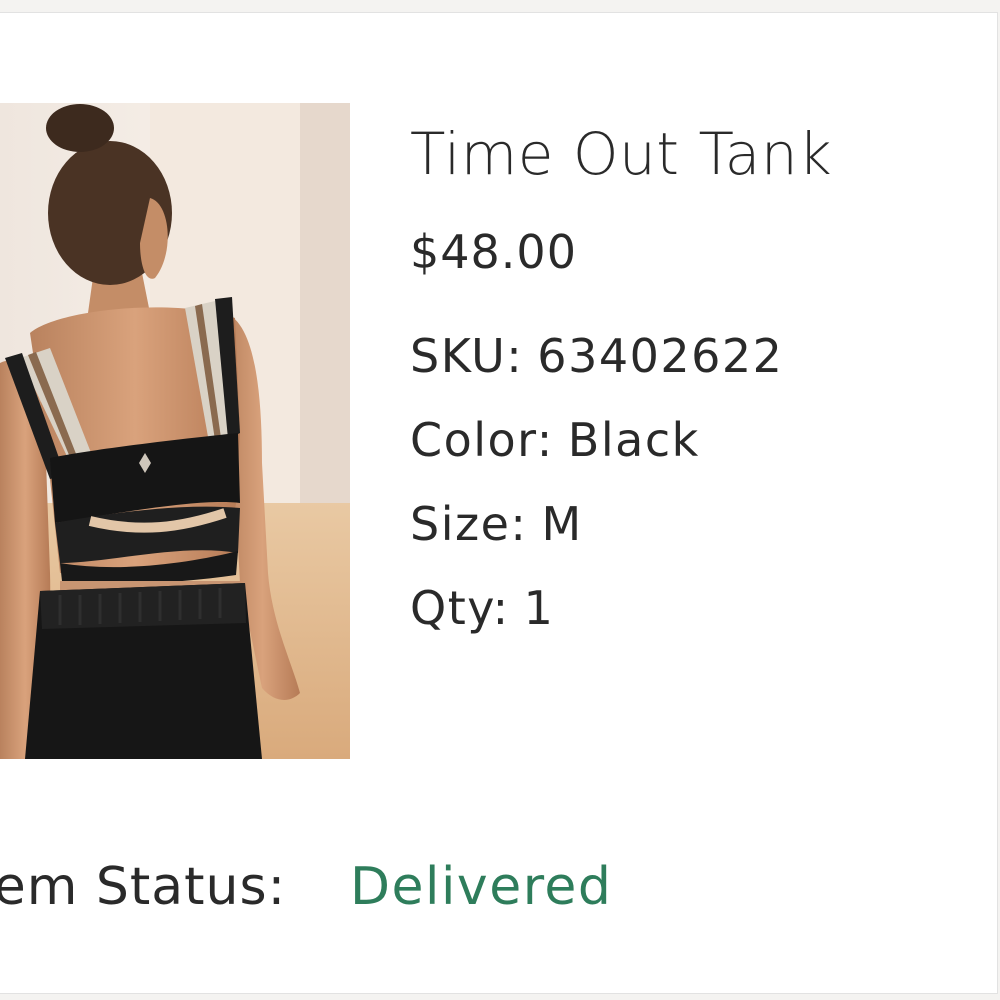 The image size is (1000, 1000). Describe the element at coordinates (700, 524) in the screenshot. I see `size-row: Size: M` at that location.